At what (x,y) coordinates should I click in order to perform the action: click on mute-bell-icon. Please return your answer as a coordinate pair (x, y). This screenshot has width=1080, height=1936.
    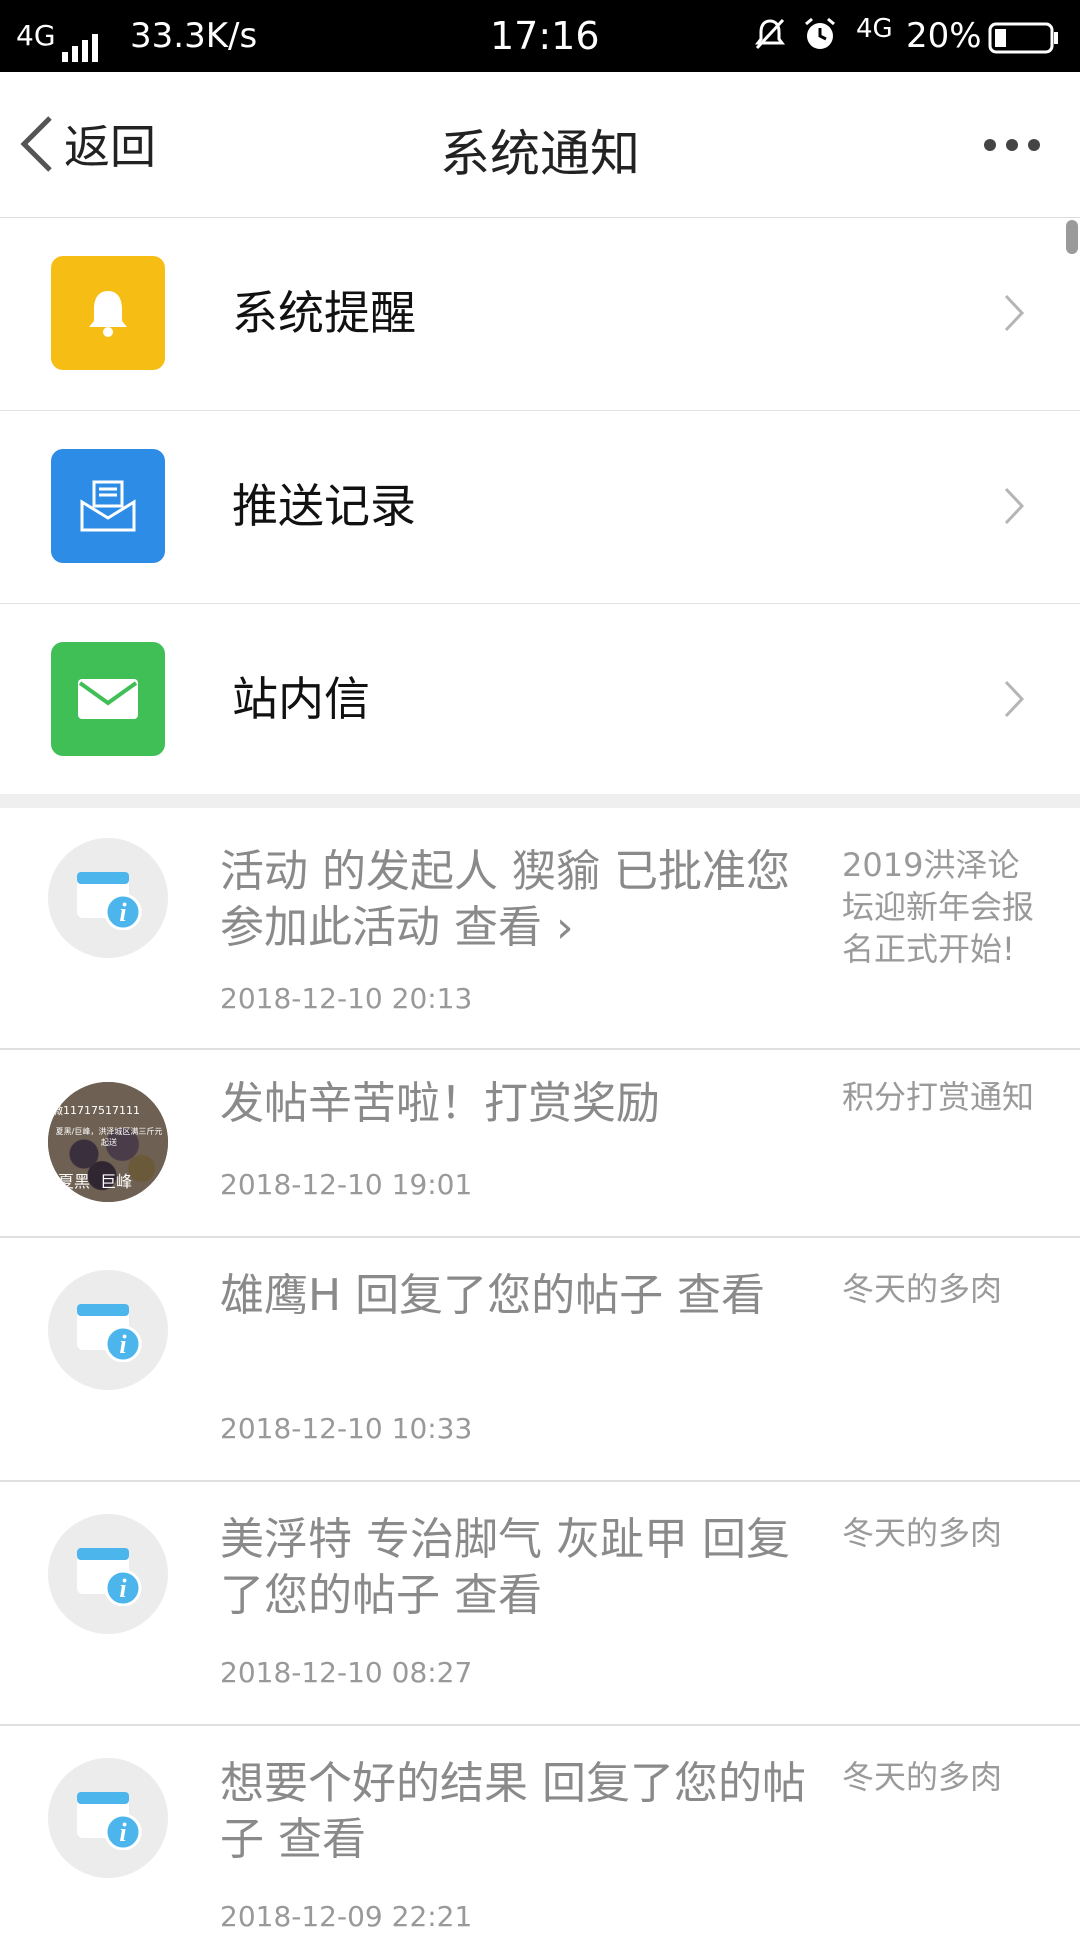
    Looking at the image, I should click on (770, 38).